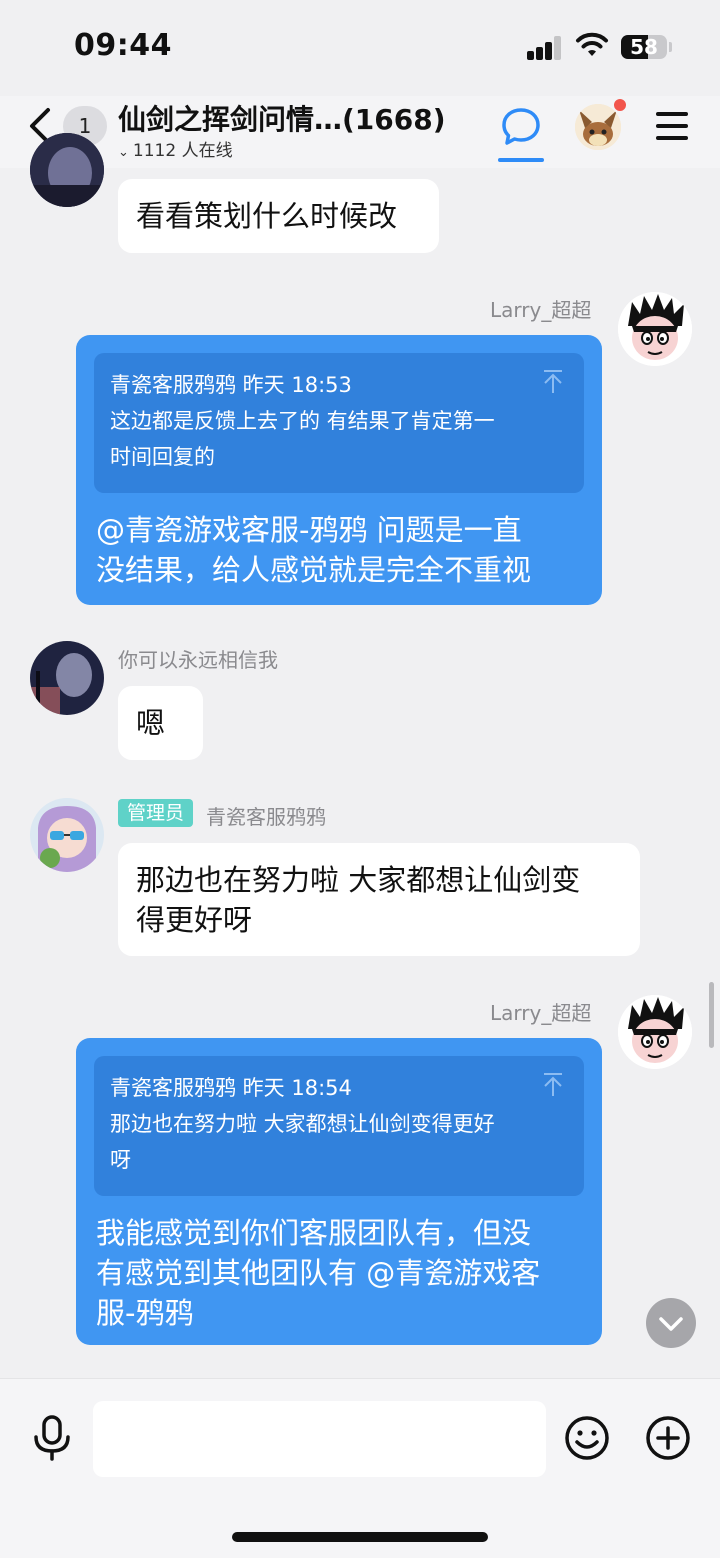 This screenshot has height=1558, width=720. Describe the element at coordinates (302, 1124) in the screenshot. I see `quote-text-line: 那边也在努力啦 大家都想让仙剑变得更好` at that location.